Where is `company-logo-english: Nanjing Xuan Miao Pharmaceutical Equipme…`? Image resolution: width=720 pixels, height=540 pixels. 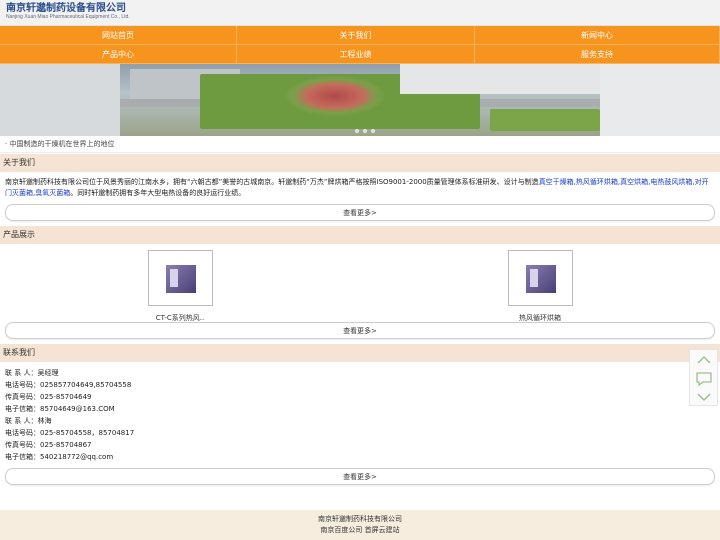
company-logo-english: Nanjing Xuan Miao Pharmaceutical Equipme… is located at coordinates (68, 17).